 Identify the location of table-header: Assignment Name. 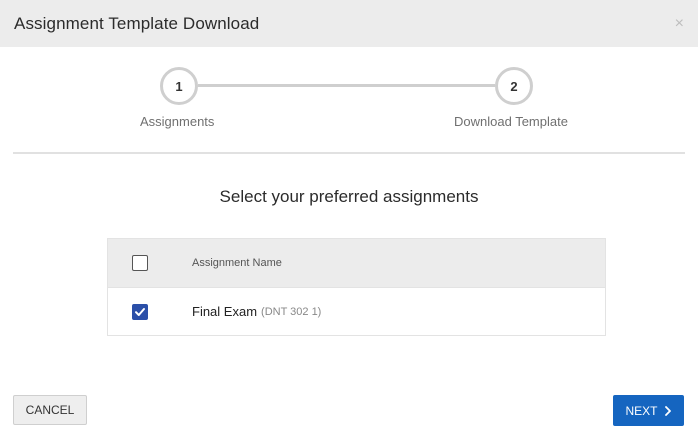
(356, 263).